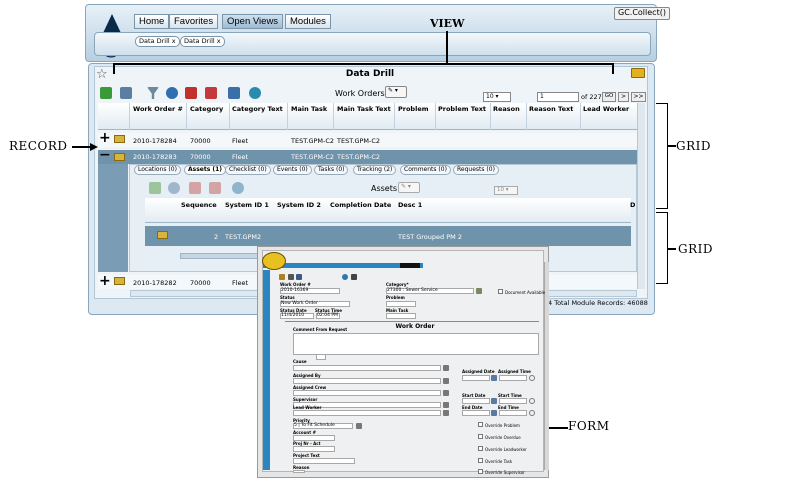  I want to click on assigned-crew-lookup-icon, so click(446, 393).